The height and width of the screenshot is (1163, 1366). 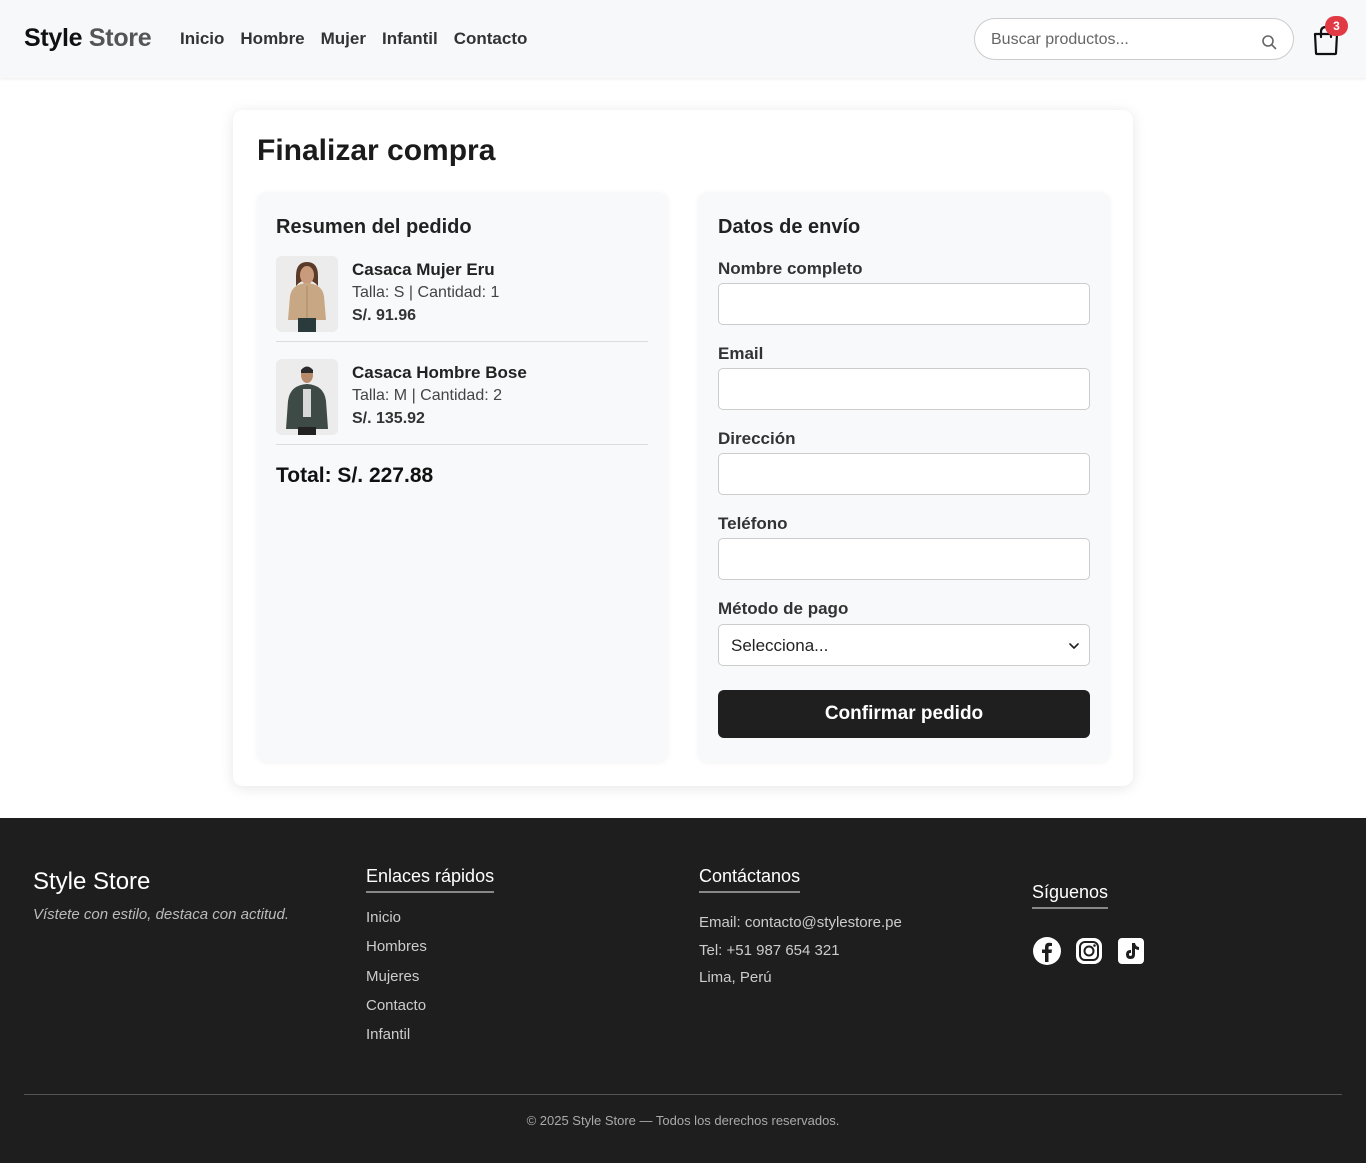 I want to click on full-name-input, so click(x=904, y=304).